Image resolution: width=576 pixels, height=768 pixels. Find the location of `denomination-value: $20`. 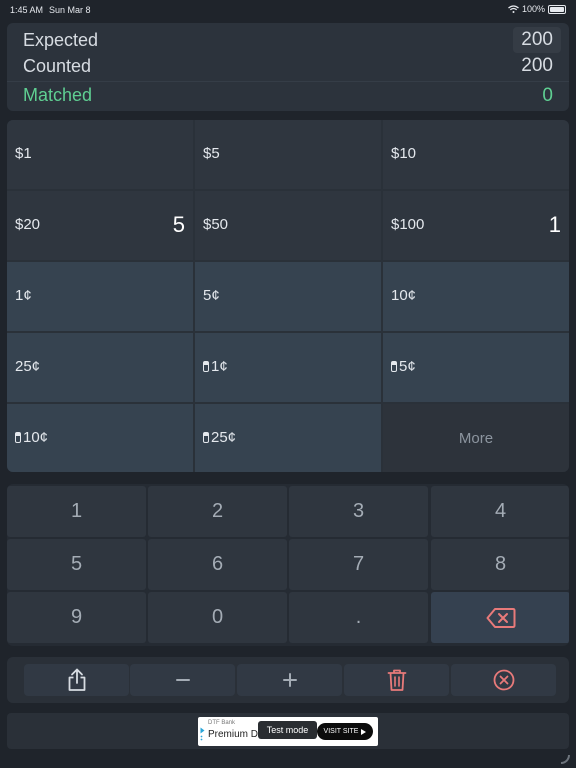

denomination-value: $20 is located at coordinates (28, 224).